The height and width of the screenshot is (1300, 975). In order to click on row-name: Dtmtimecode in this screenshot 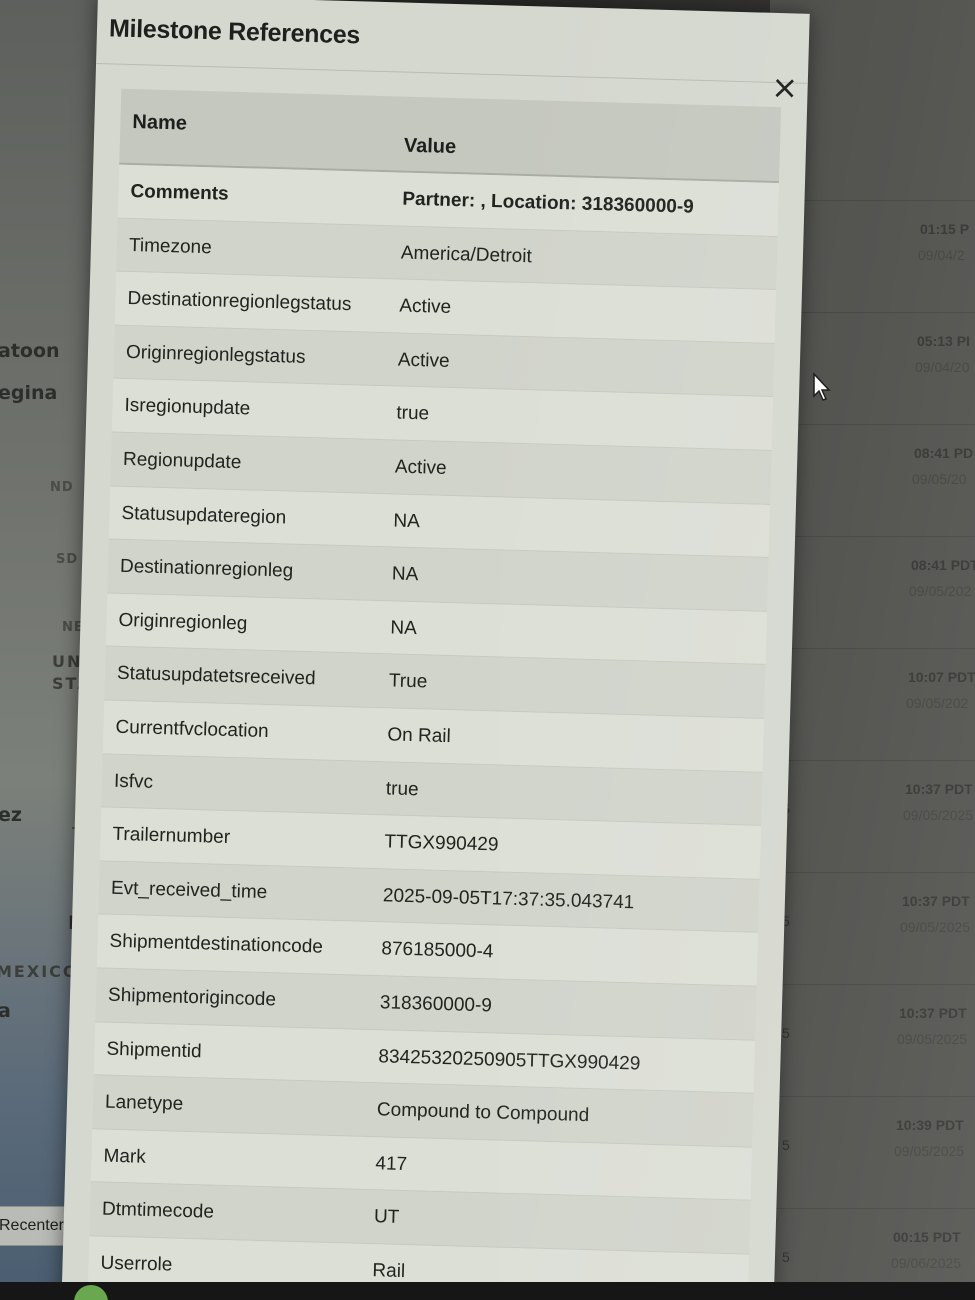, I will do `click(158, 1210)`.